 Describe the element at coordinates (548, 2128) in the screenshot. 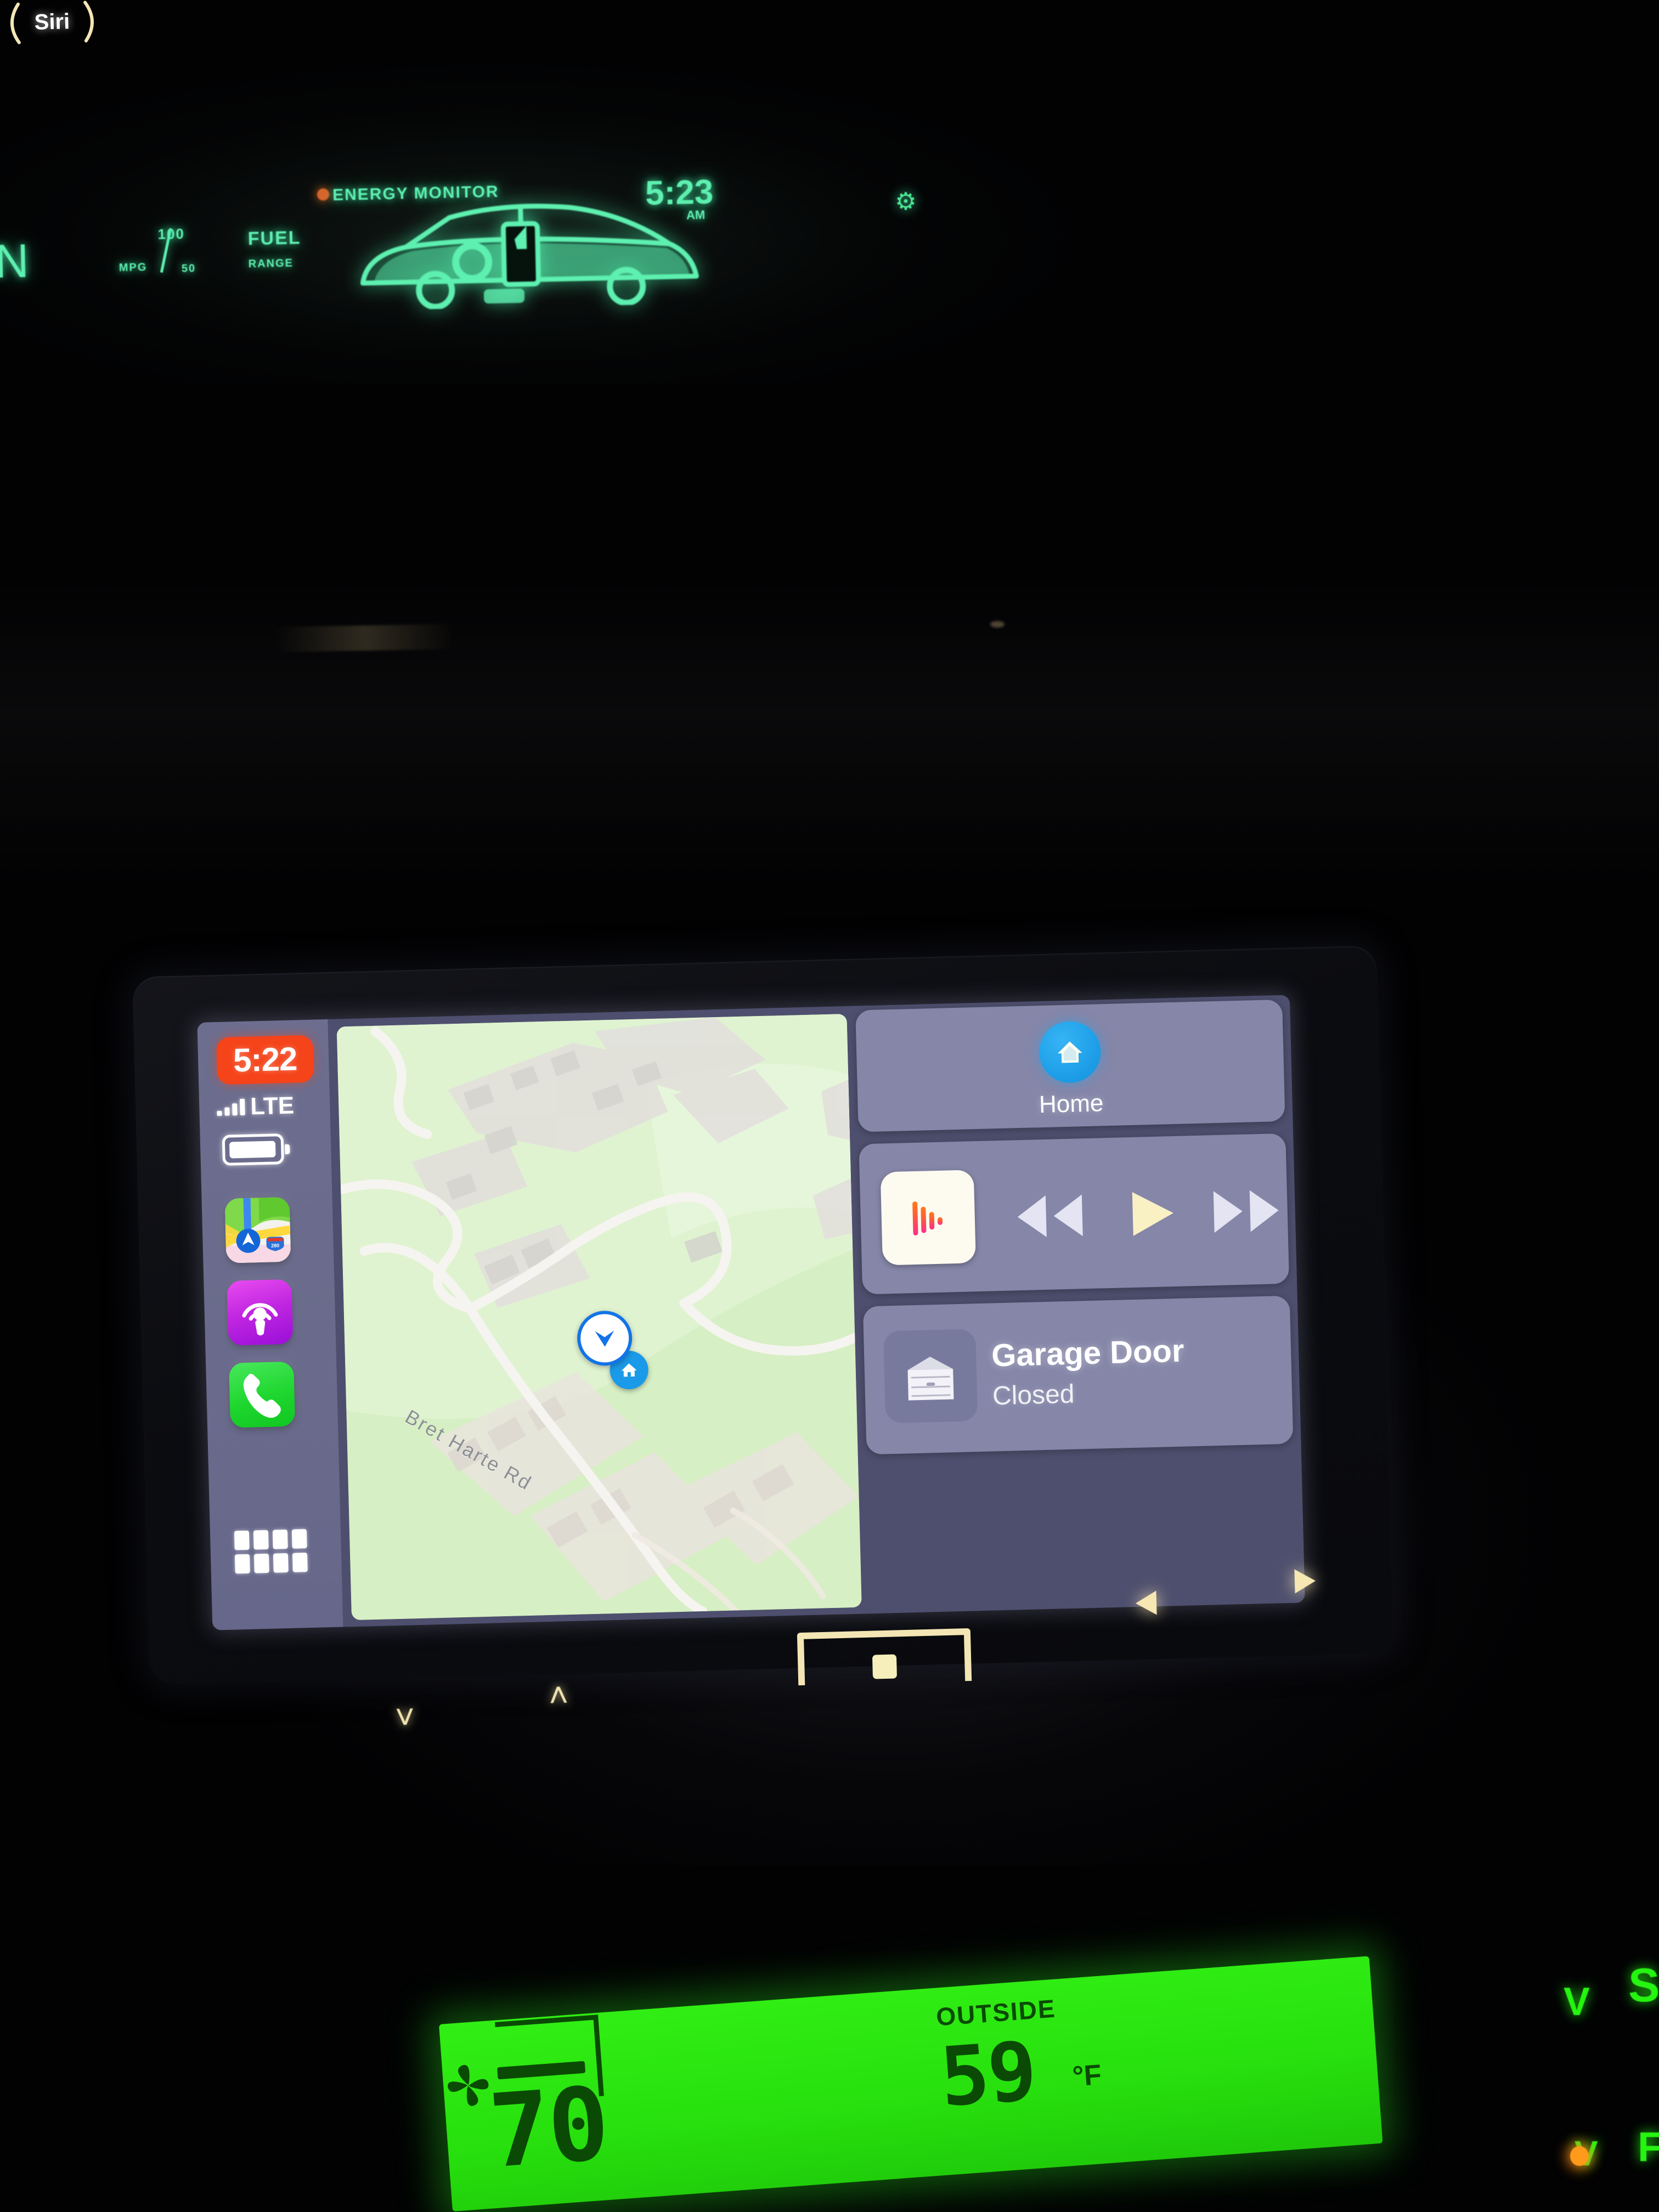

I see `driver-set-temperature: 70` at that location.